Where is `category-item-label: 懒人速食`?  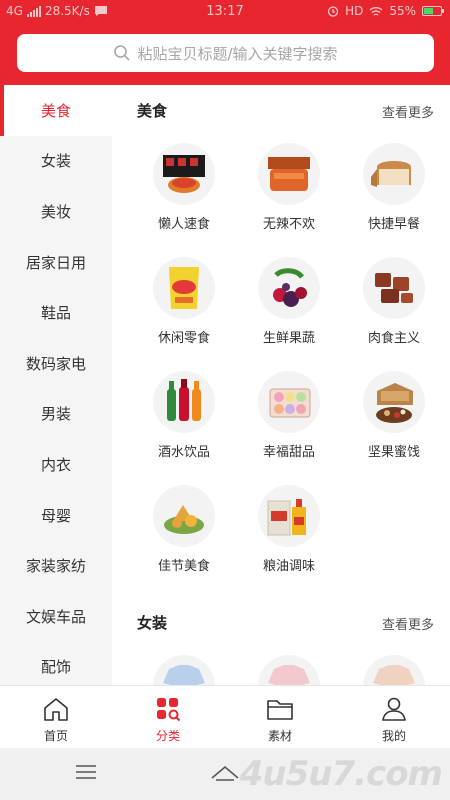 category-item-label: 懒人速食 is located at coordinates (183, 224).